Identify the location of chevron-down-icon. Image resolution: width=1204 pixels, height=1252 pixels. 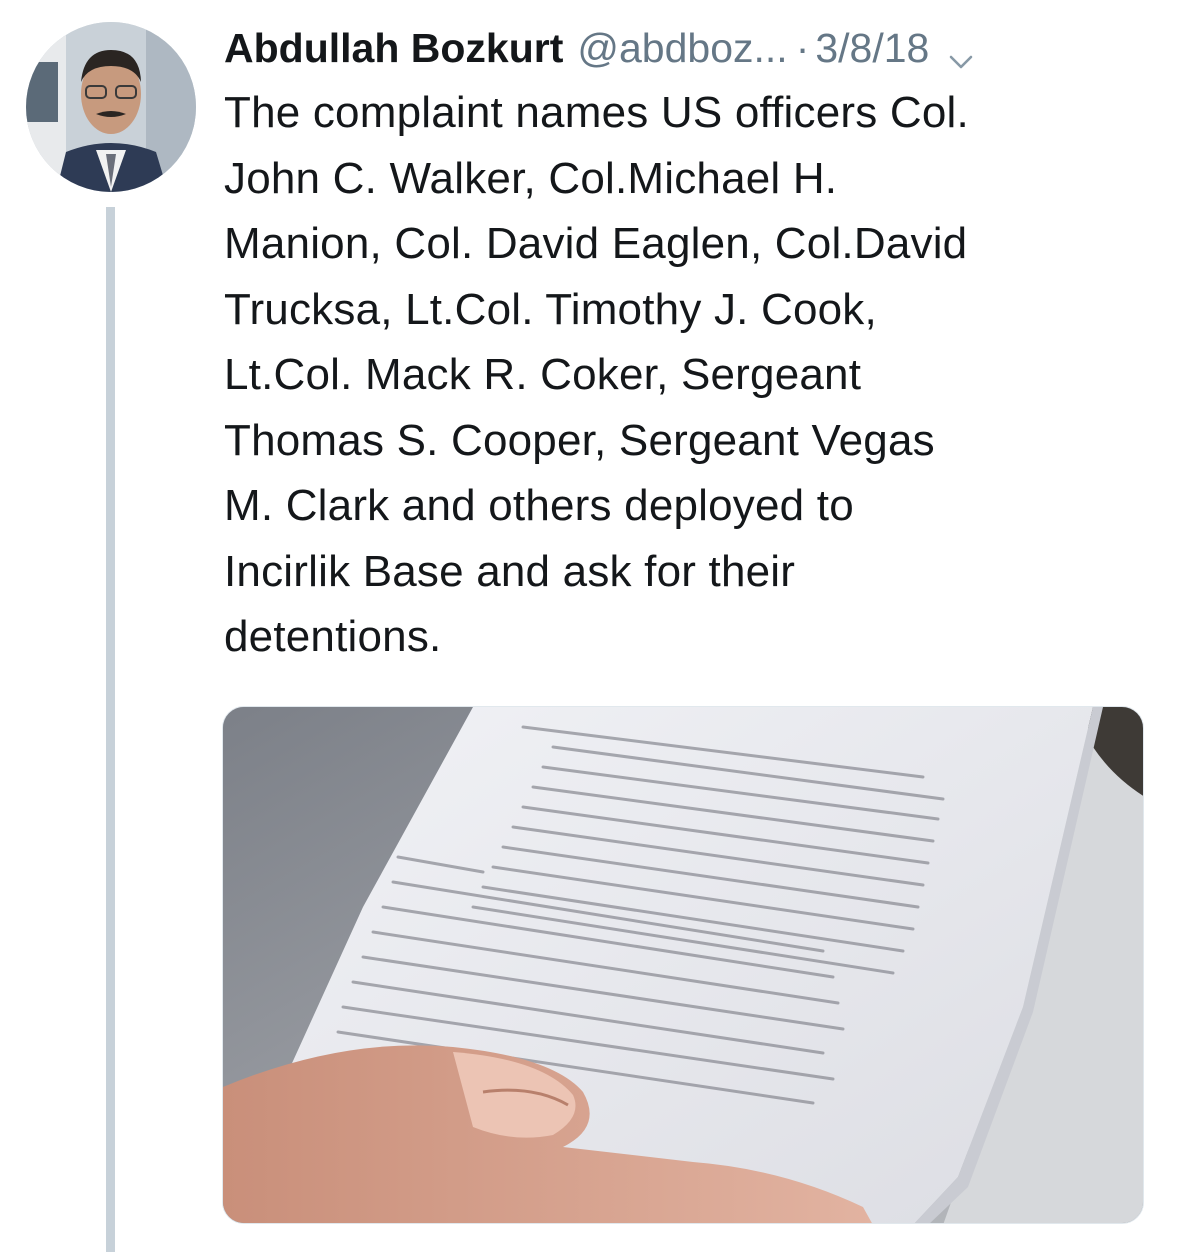
(961, 51).